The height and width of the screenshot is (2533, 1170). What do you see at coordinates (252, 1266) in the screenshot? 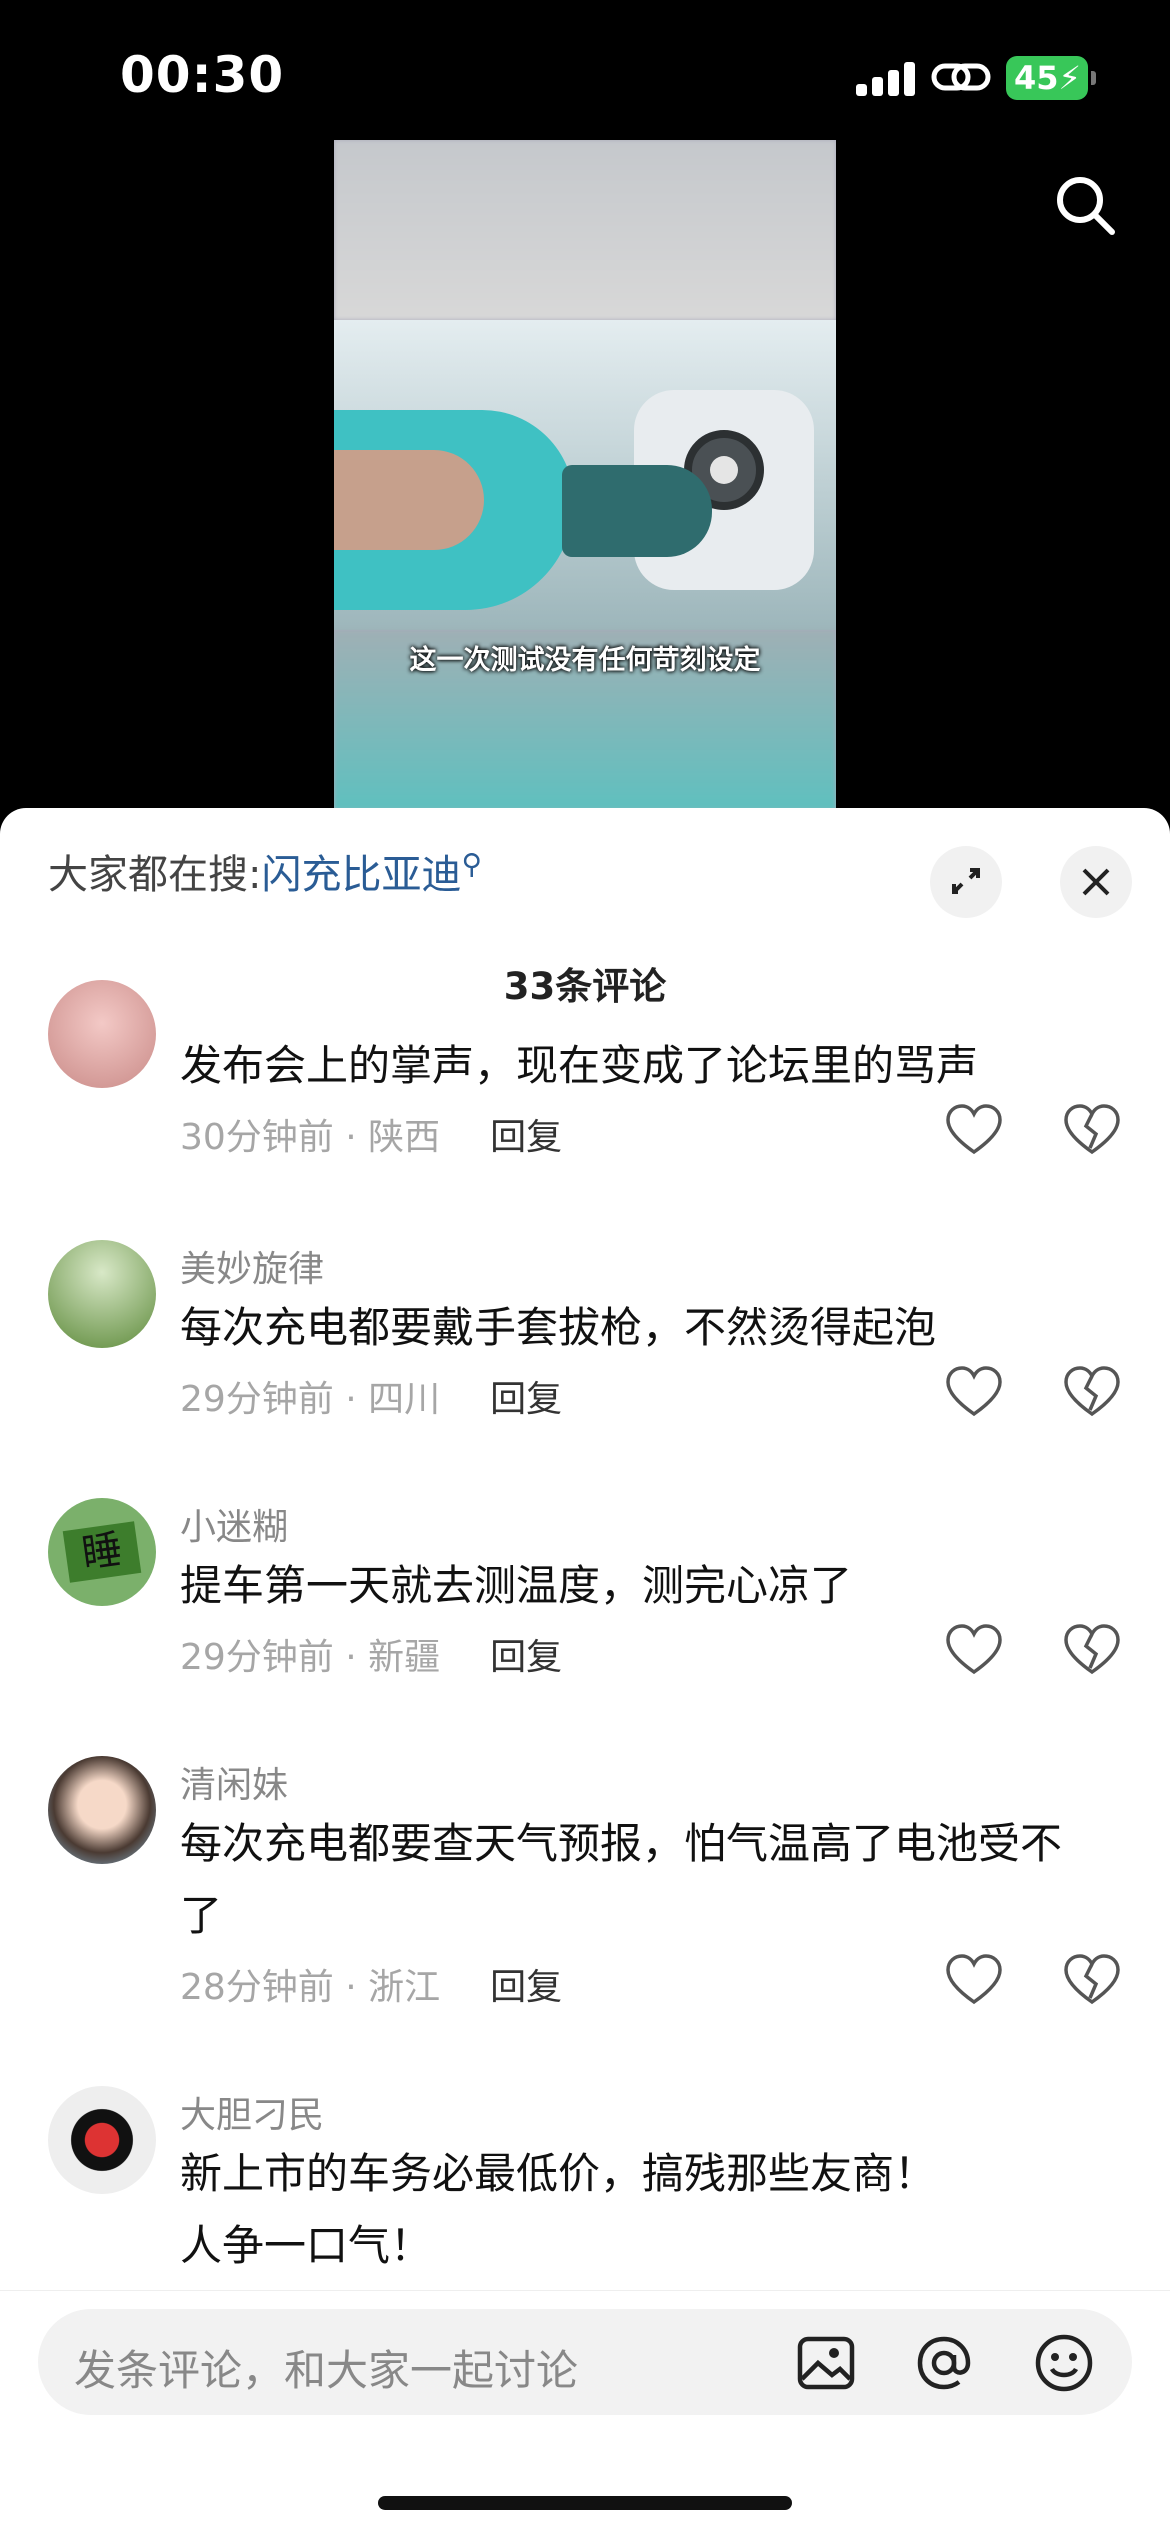
I see `comment-username: 美妙旋律` at bounding box center [252, 1266].